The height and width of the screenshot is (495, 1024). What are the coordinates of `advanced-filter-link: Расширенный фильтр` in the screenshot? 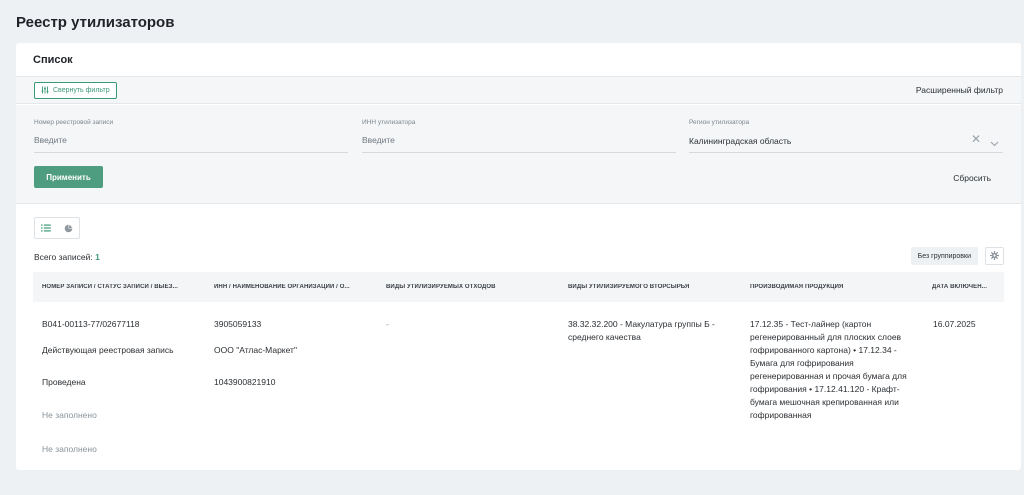 It's located at (959, 90).